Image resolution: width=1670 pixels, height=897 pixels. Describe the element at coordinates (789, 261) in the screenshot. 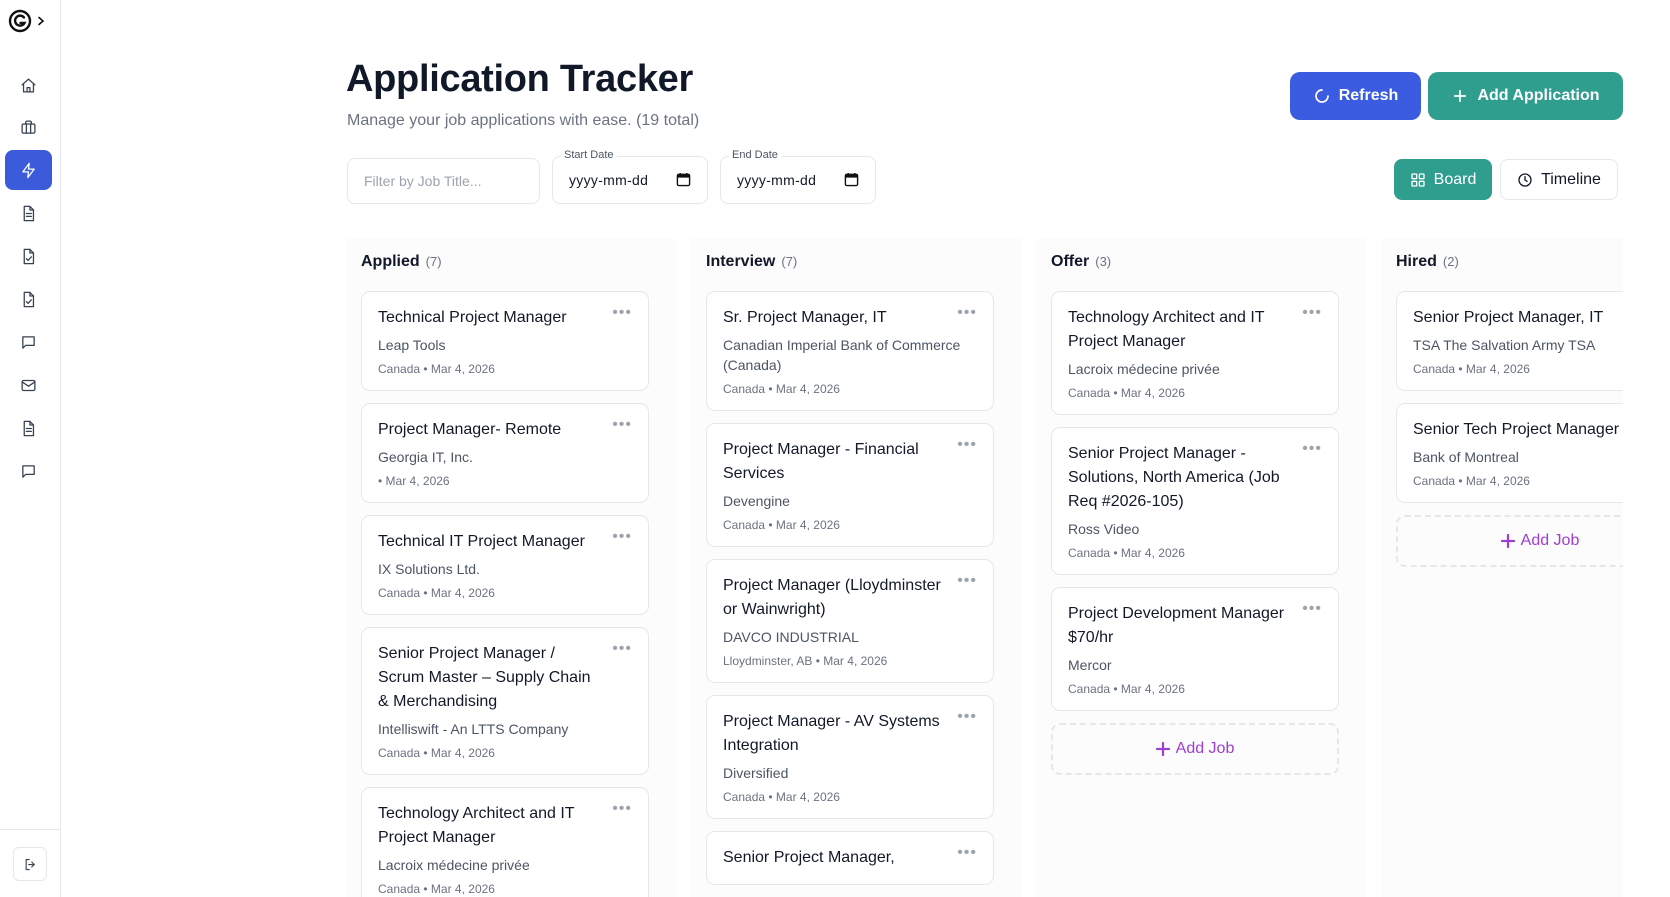

I see `column-count: (7)` at that location.